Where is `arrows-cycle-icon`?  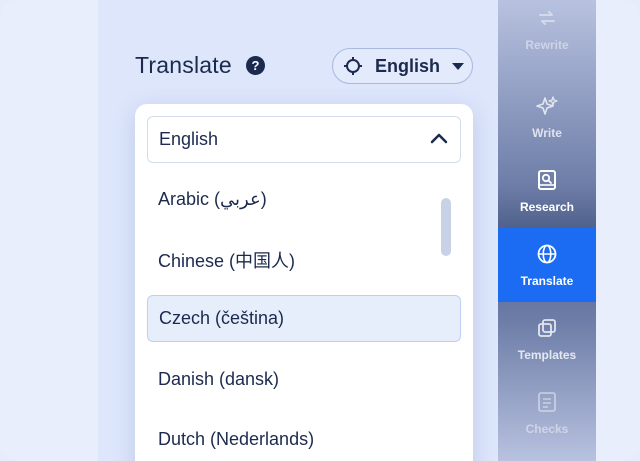
arrows-cycle-icon is located at coordinates (547, 17).